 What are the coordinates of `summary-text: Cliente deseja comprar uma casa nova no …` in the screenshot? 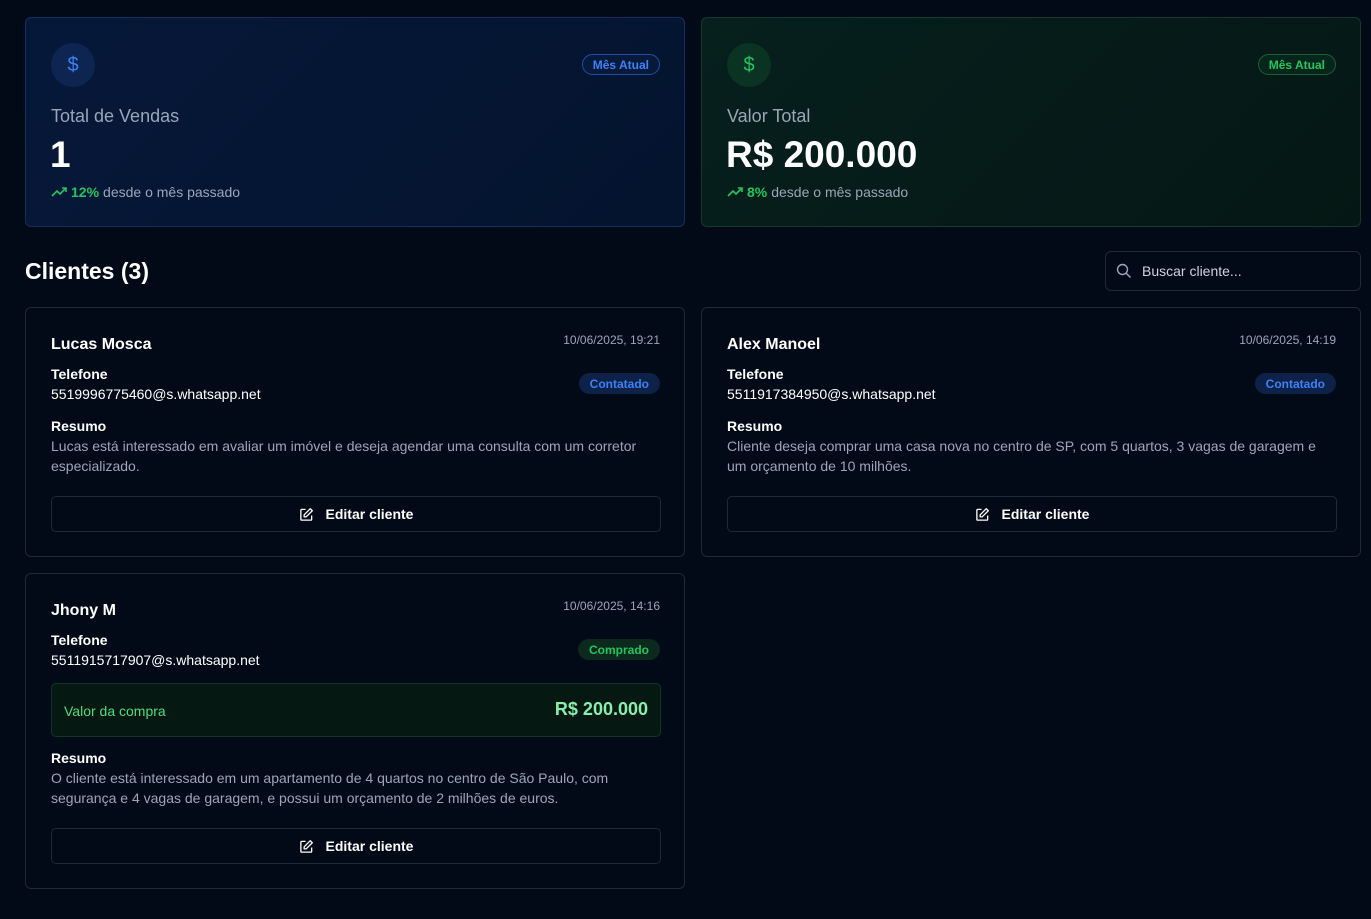 It's located at (1021, 456).